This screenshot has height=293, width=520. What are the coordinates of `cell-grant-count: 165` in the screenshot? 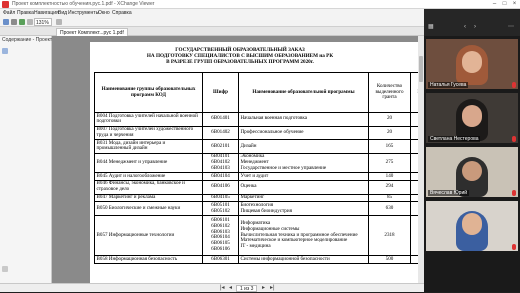 It's located at (389, 146).